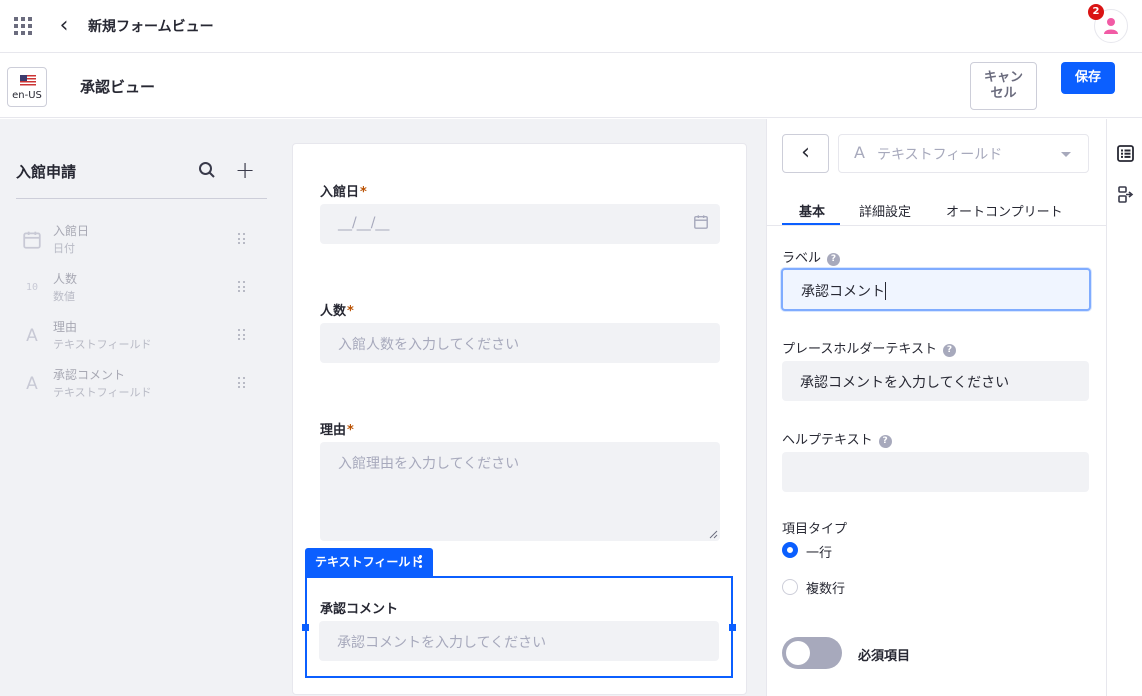 This screenshot has width=1142, height=696. What do you see at coordinates (571, 26) in the screenshot?
I see `top-bar: ‹ 新規フォームビュー 2` at bounding box center [571, 26].